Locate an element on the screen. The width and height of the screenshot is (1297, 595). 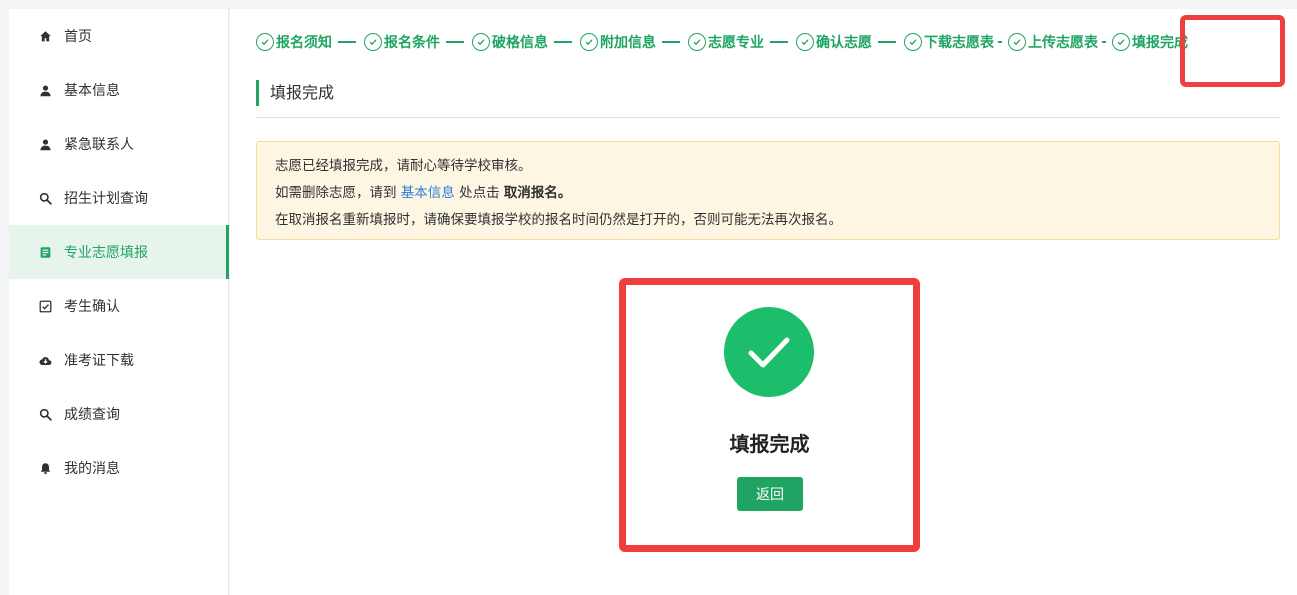
sidebar-item-candidate-confirm: 考生确认 is located at coordinates (119, 306).